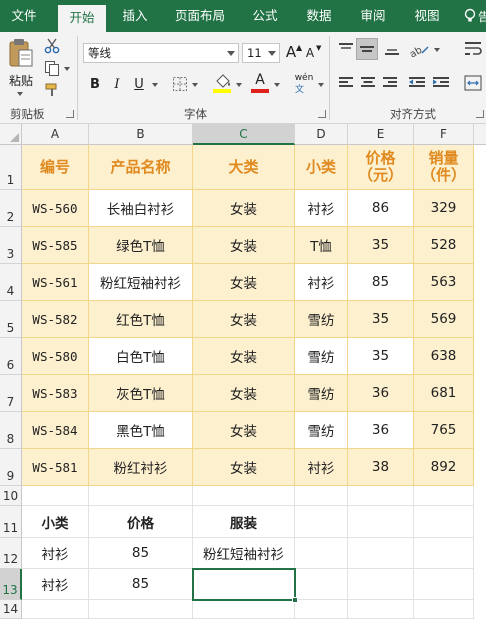  Describe the element at coordinates (392, 49) in the screenshot. I see `bottom-align-icon` at that location.